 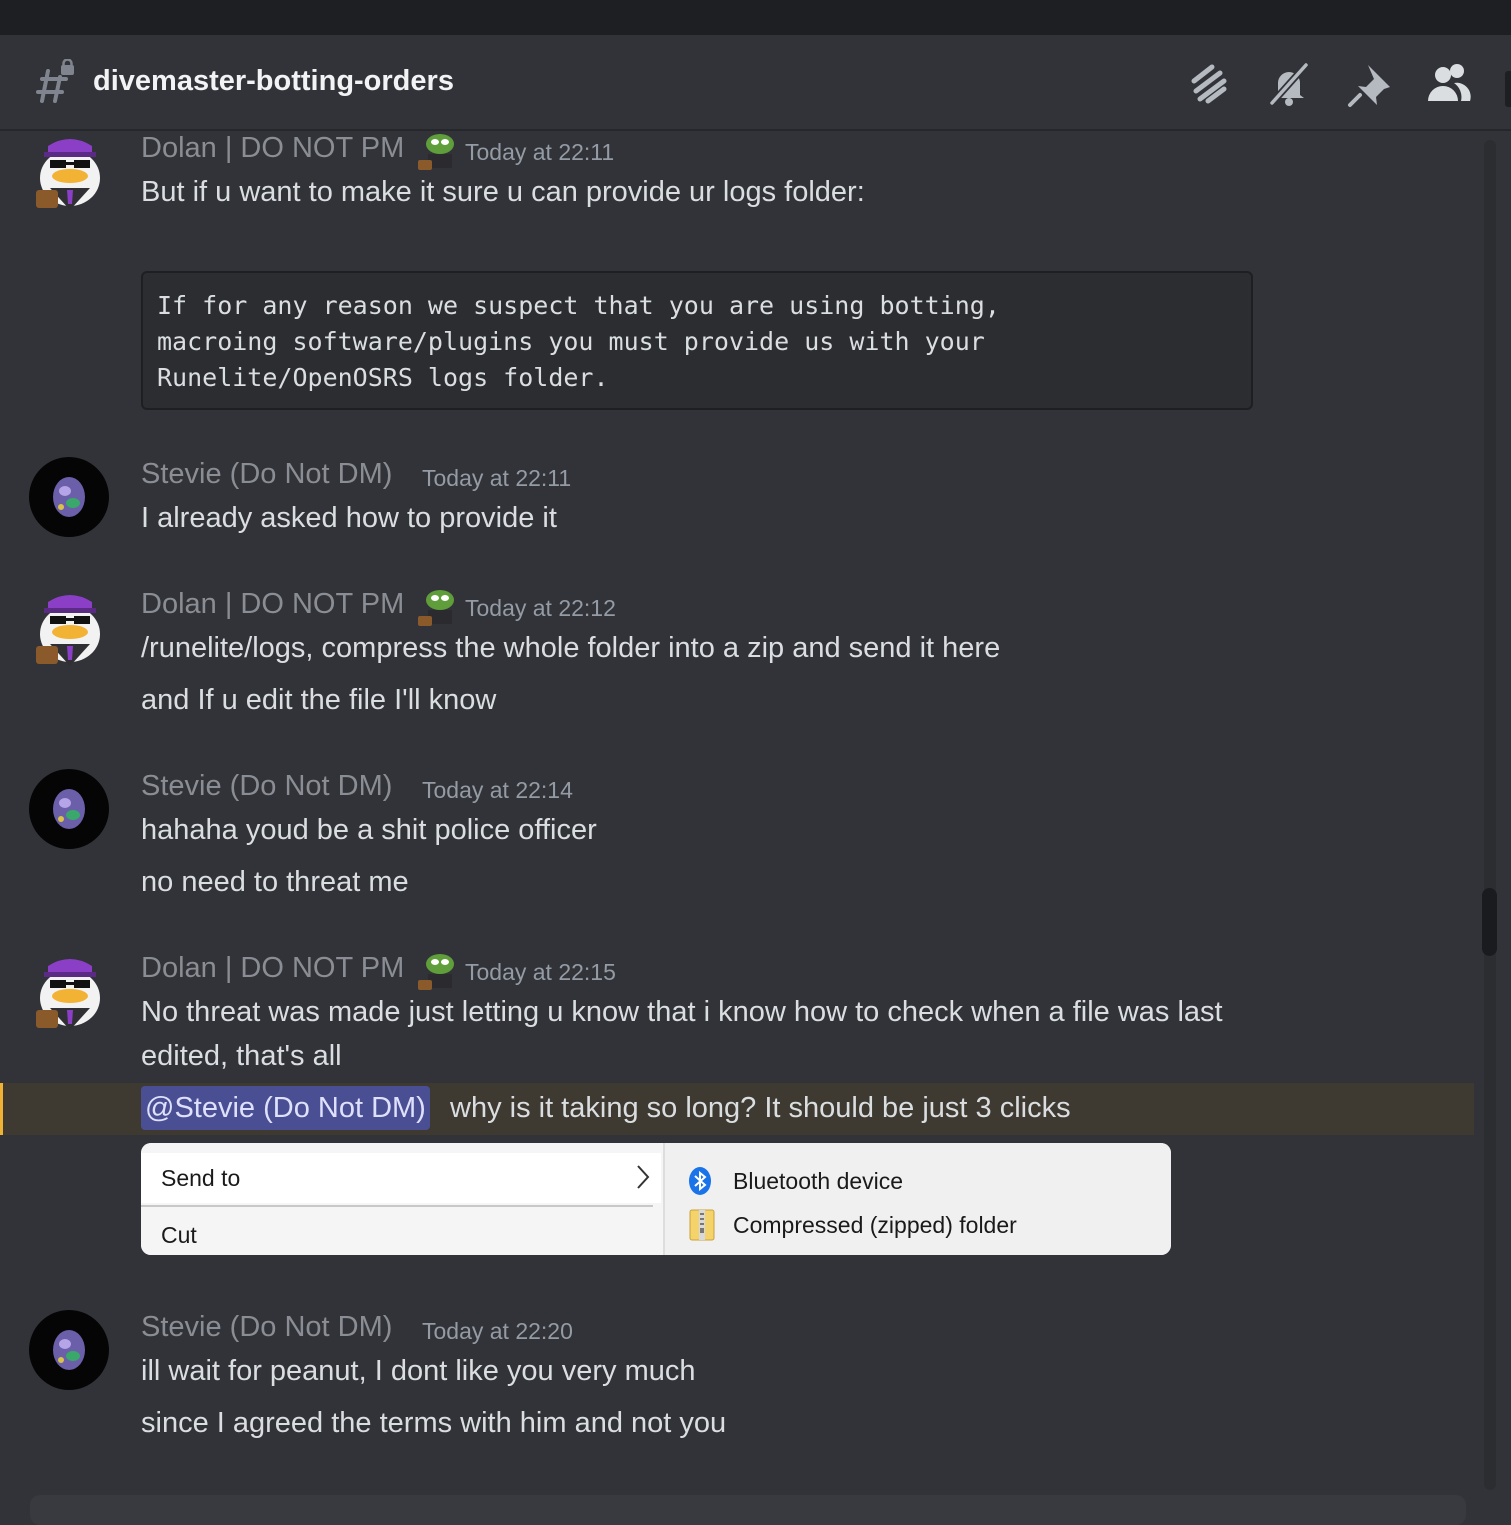 I want to click on message-timestamp: Today at 22:15, so click(x=540, y=972).